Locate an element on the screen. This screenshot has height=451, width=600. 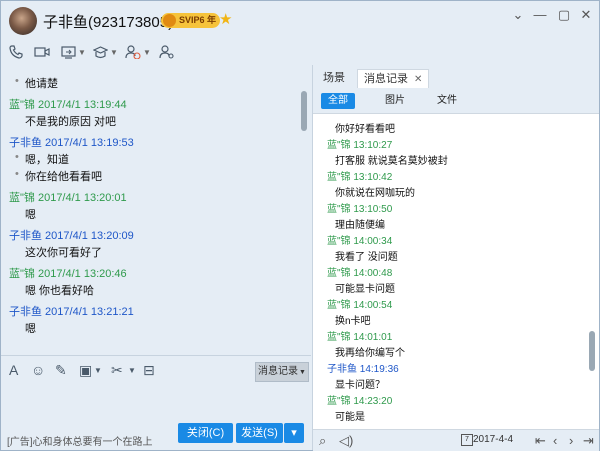
message-header: 子非鱼 2017/4/1 13:21:21 is located at coordinates (71, 312).